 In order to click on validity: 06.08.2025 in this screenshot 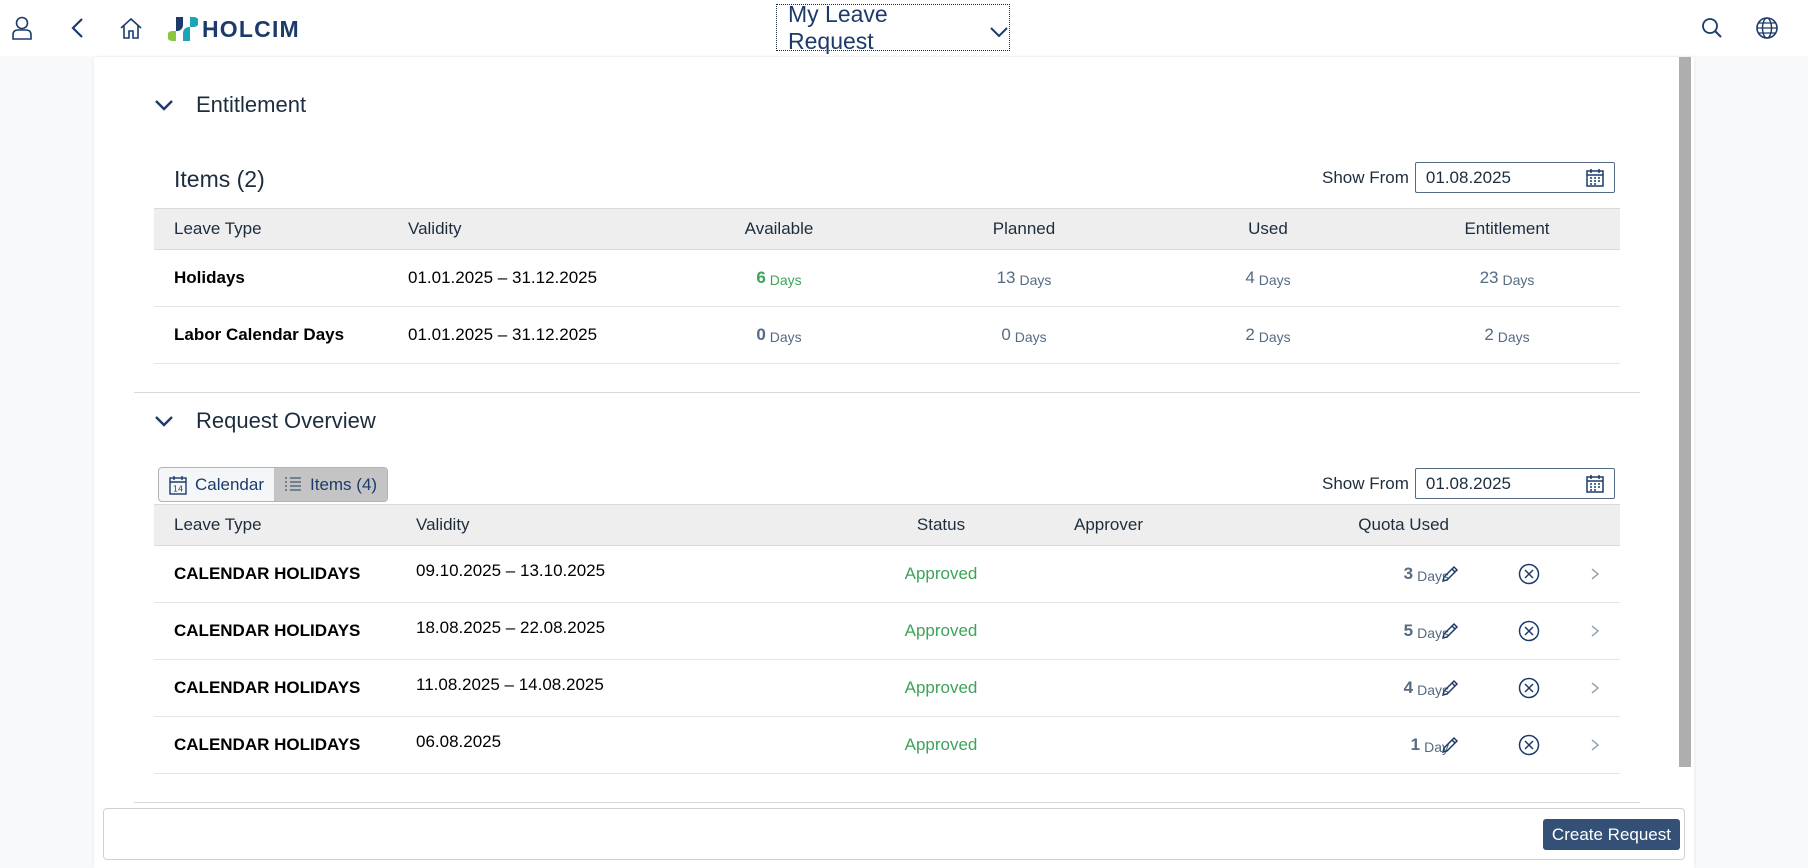, I will do `click(459, 741)`.